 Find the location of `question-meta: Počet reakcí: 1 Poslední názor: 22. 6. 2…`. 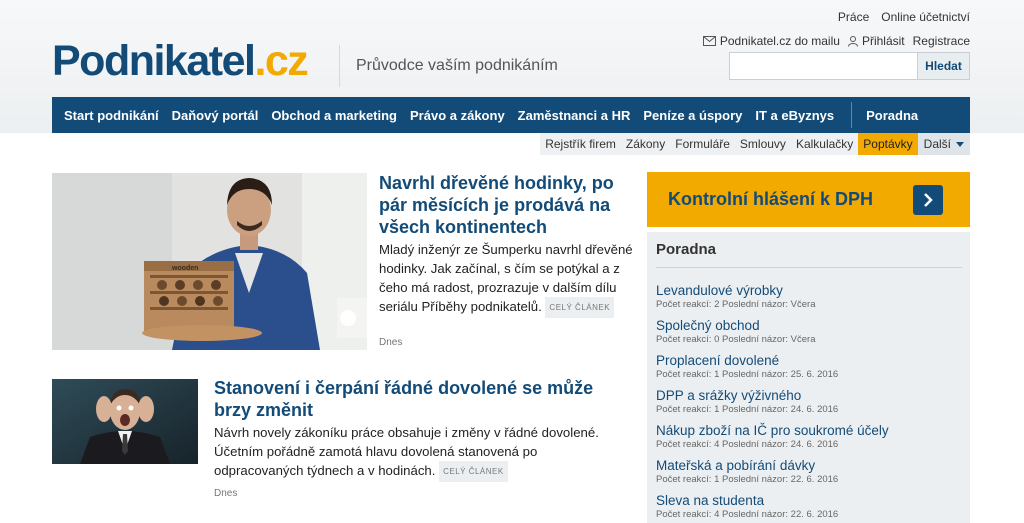

question-meta: Počet reakcí: 1 Poslední názor: 22. 6. 2… is located at coordinates (747, 479).